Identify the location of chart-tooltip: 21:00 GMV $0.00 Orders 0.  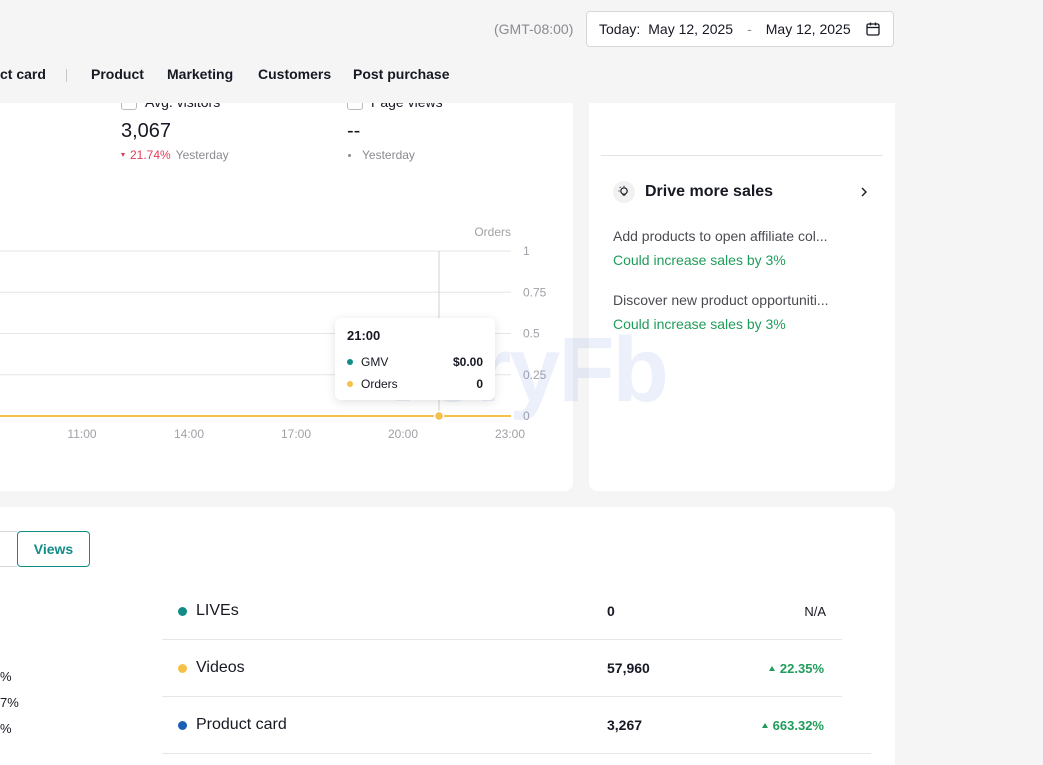
(415, 359).